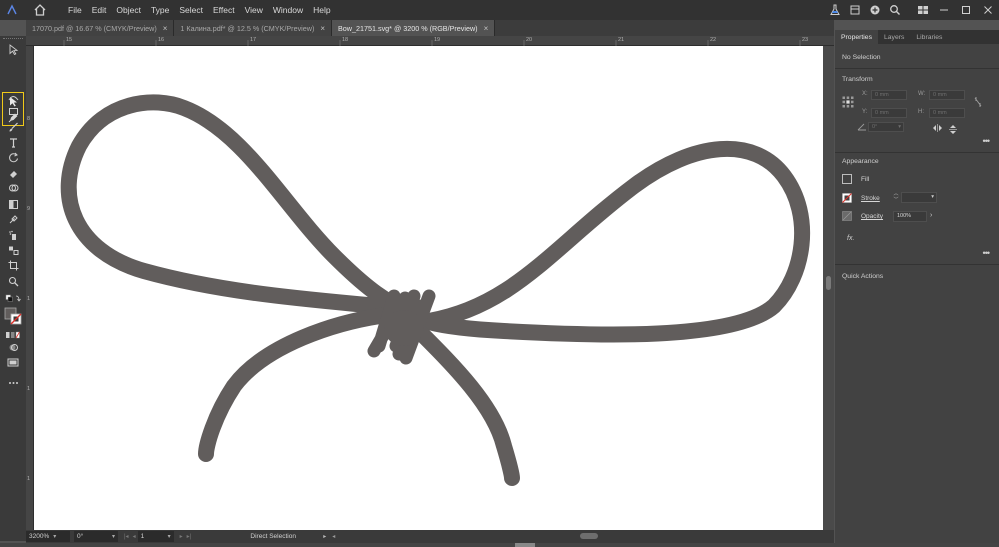 The width and height of the screenshot is (999, 547). Describe the element at coordinates (847, 179) in the screenshot. I see `fill-swatch` at that location.